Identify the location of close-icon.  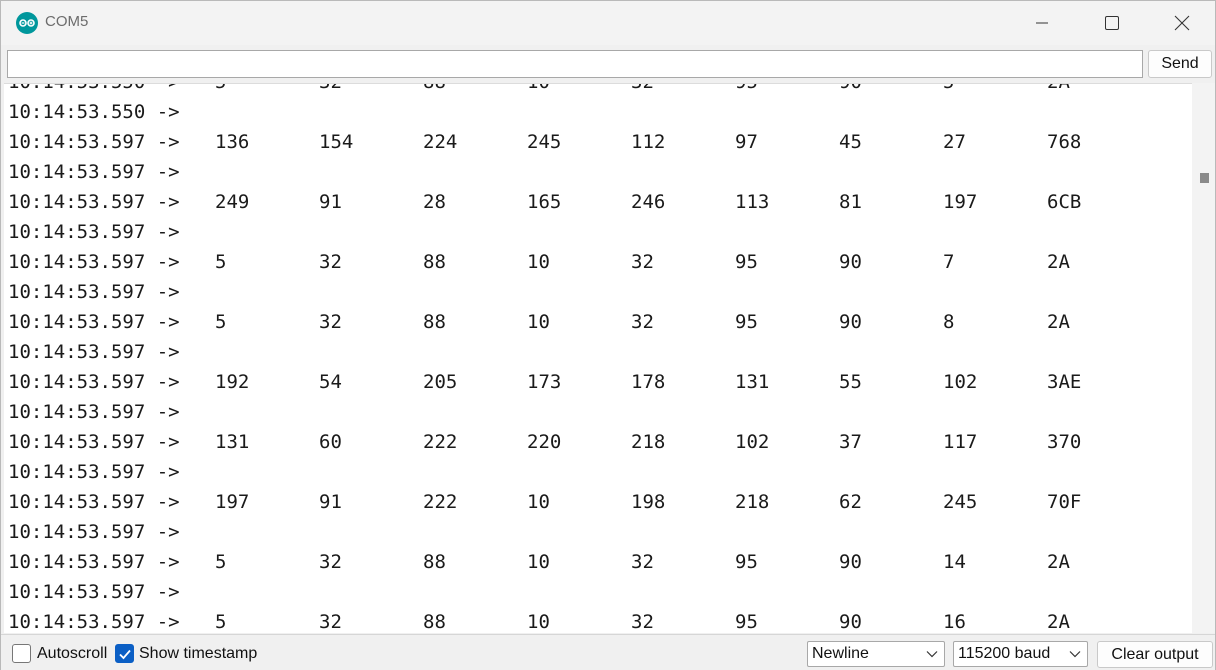
(1182, 23).